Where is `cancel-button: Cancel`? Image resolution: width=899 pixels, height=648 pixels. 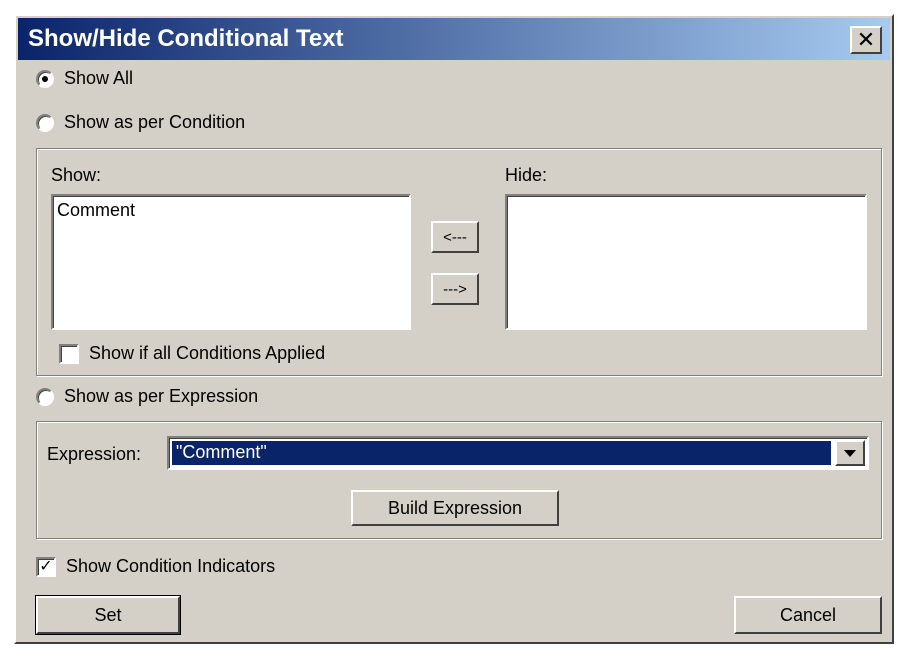 cancel-button: Cancel is located at coordinates (808, 615).